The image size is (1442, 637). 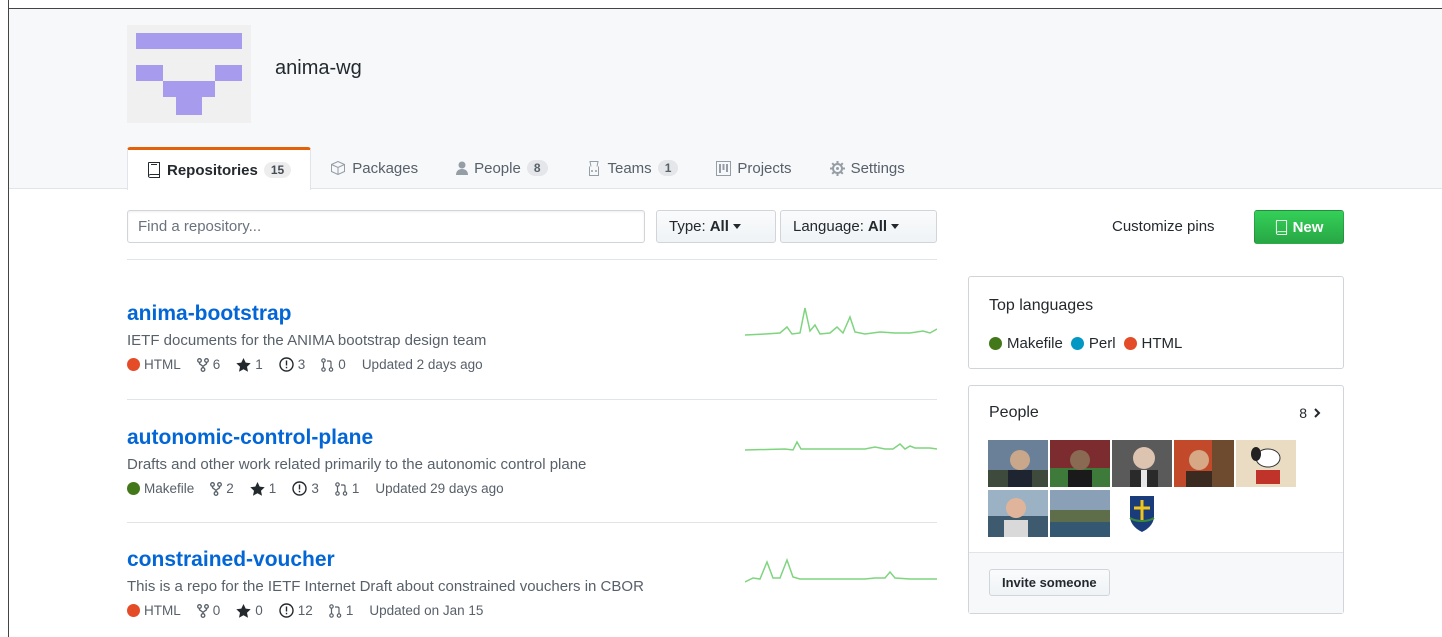 I want to click on customize-pins-link: Customize pins, so click(x=1163, y=226).